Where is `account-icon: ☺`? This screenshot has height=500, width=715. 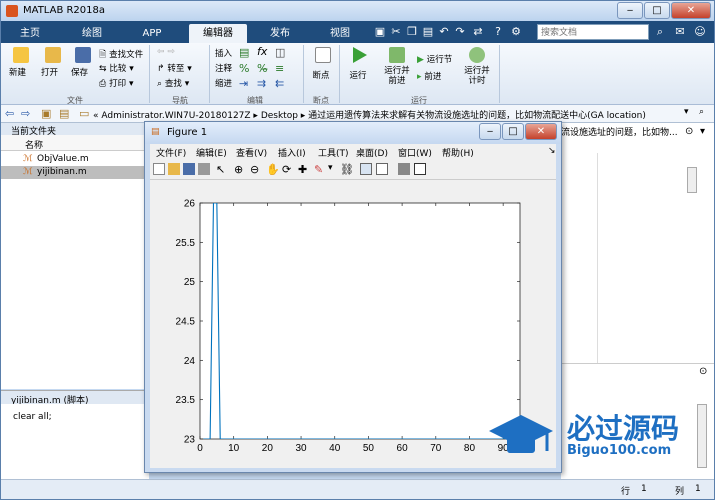 account-icon: ☺ is located at coordinates (700, 32).